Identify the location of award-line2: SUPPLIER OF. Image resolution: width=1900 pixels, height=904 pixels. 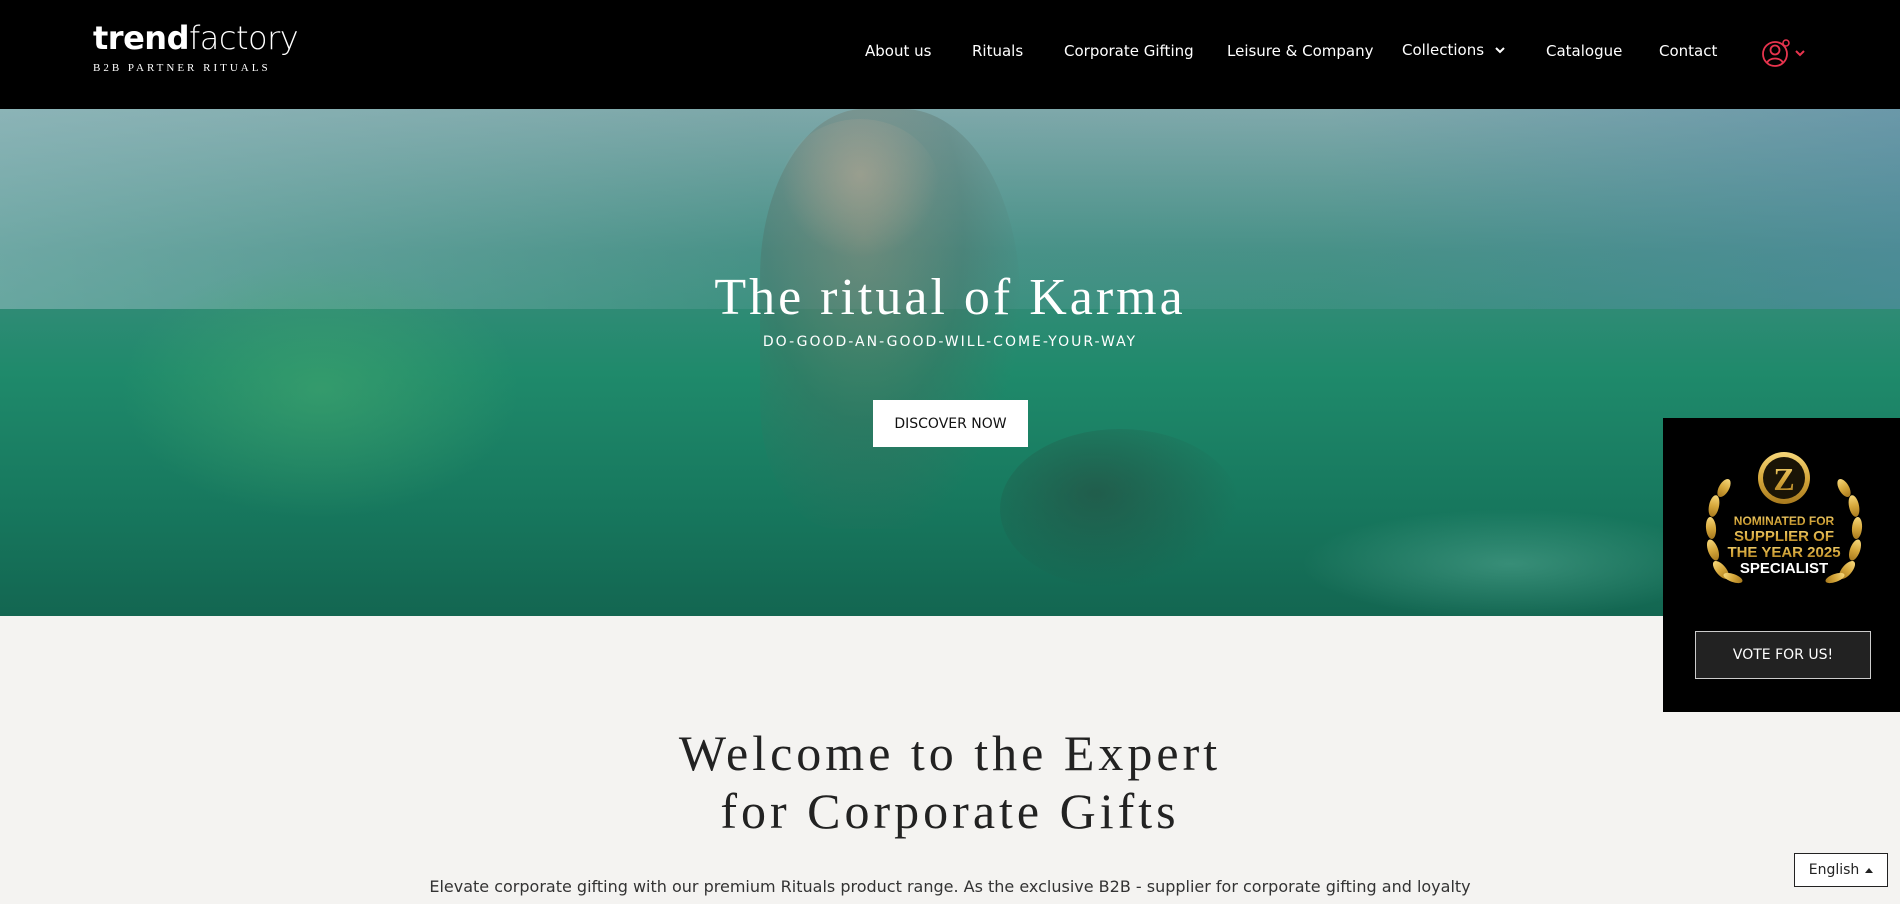
(1784, 536).